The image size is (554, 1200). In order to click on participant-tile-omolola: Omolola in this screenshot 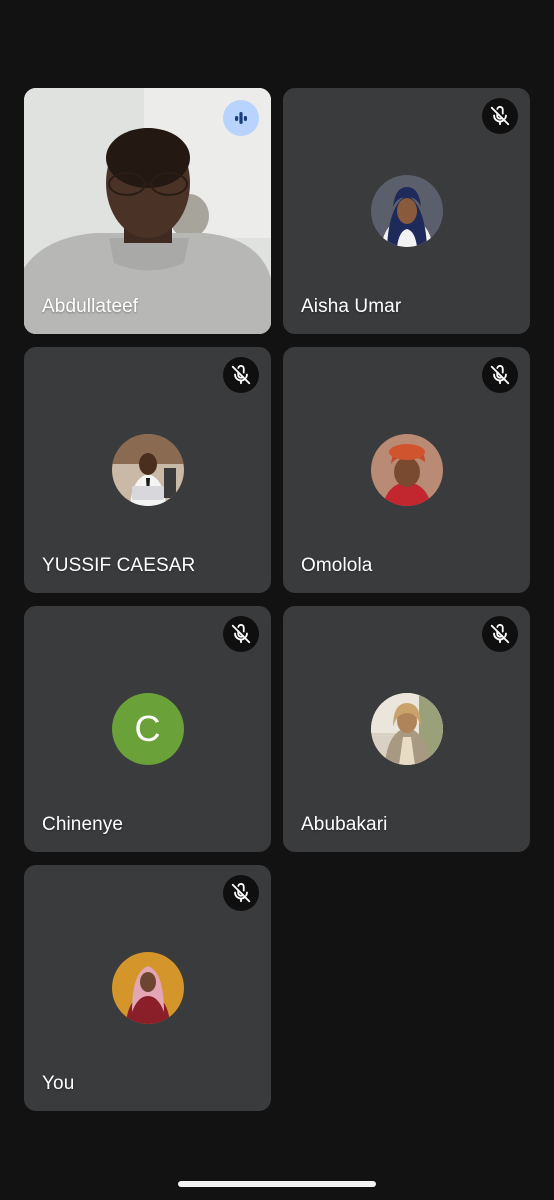, I will do `click(406, 470)`.